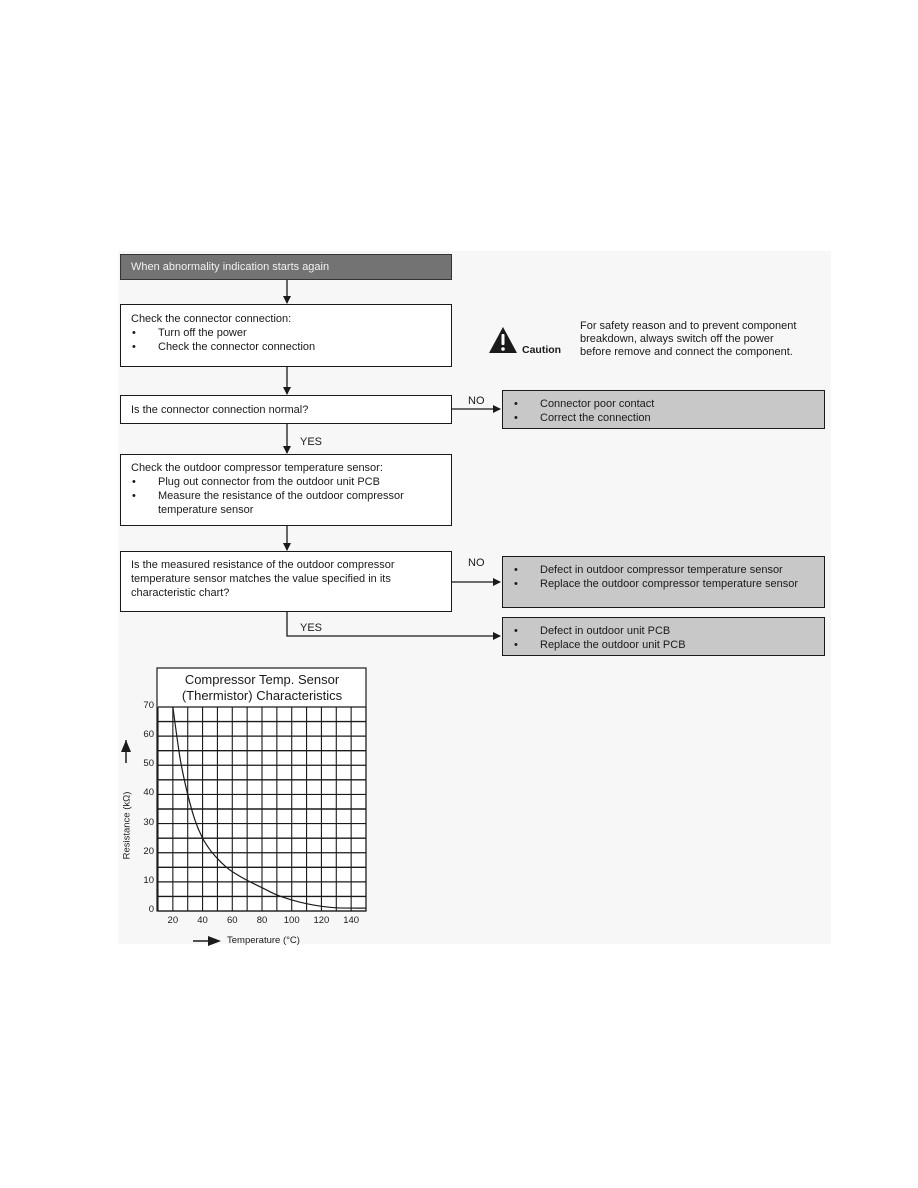 Image resolution: width=918 pixels, height=1188 pixels. What do you see at coordinates (148, 705) in the screenshot?
I see `y-tick-label: 70` at bounding box center [148, 705].